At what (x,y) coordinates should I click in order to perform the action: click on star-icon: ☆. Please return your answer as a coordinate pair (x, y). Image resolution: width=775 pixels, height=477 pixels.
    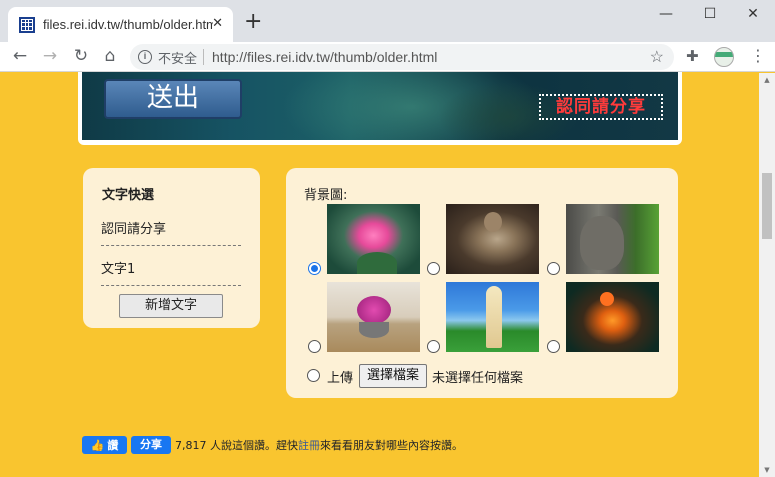
    Looking at the image, I should click on (657, 57).